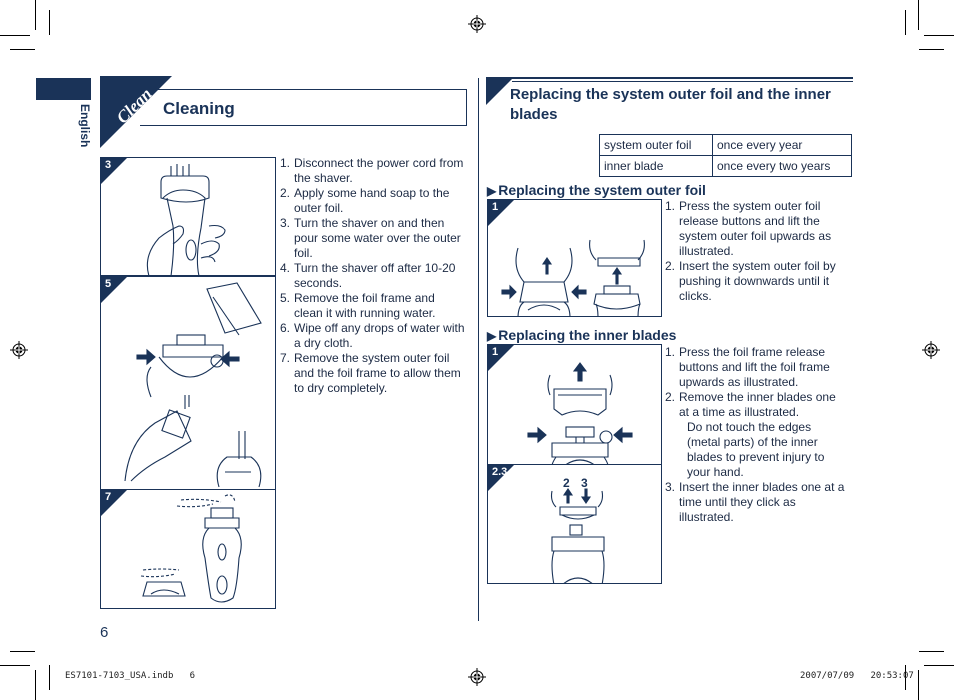  What do you see at coordinates (108, 497) in the screenshot?
I see `step-badge-label: 7` at bounding box center [108, 497].